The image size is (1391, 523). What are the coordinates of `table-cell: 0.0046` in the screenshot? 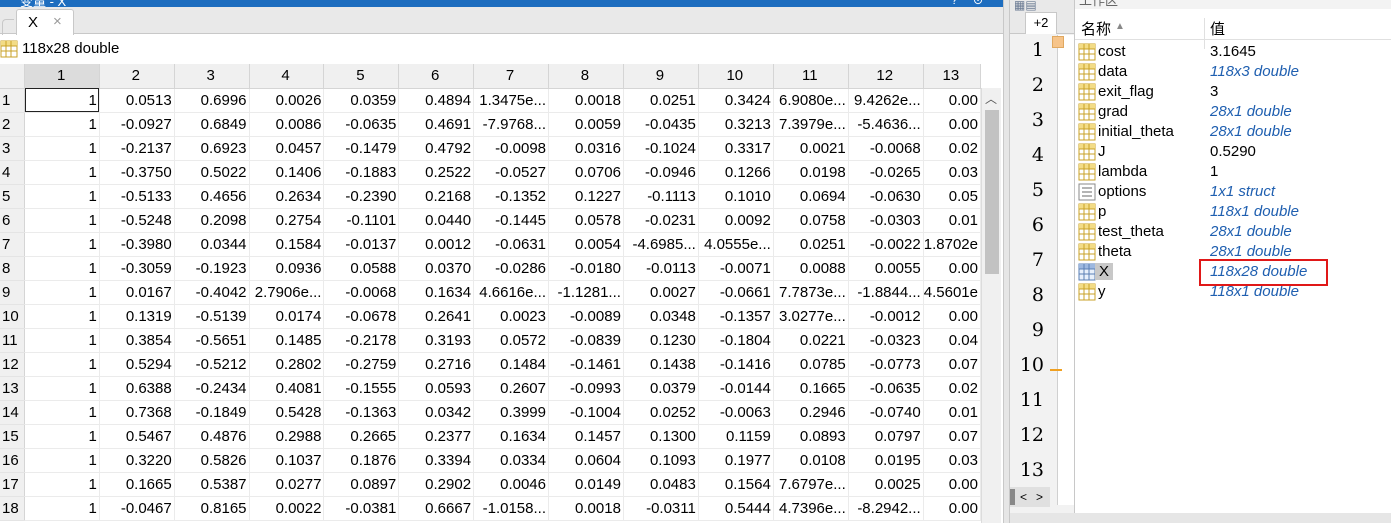 It's located at (511, 484).